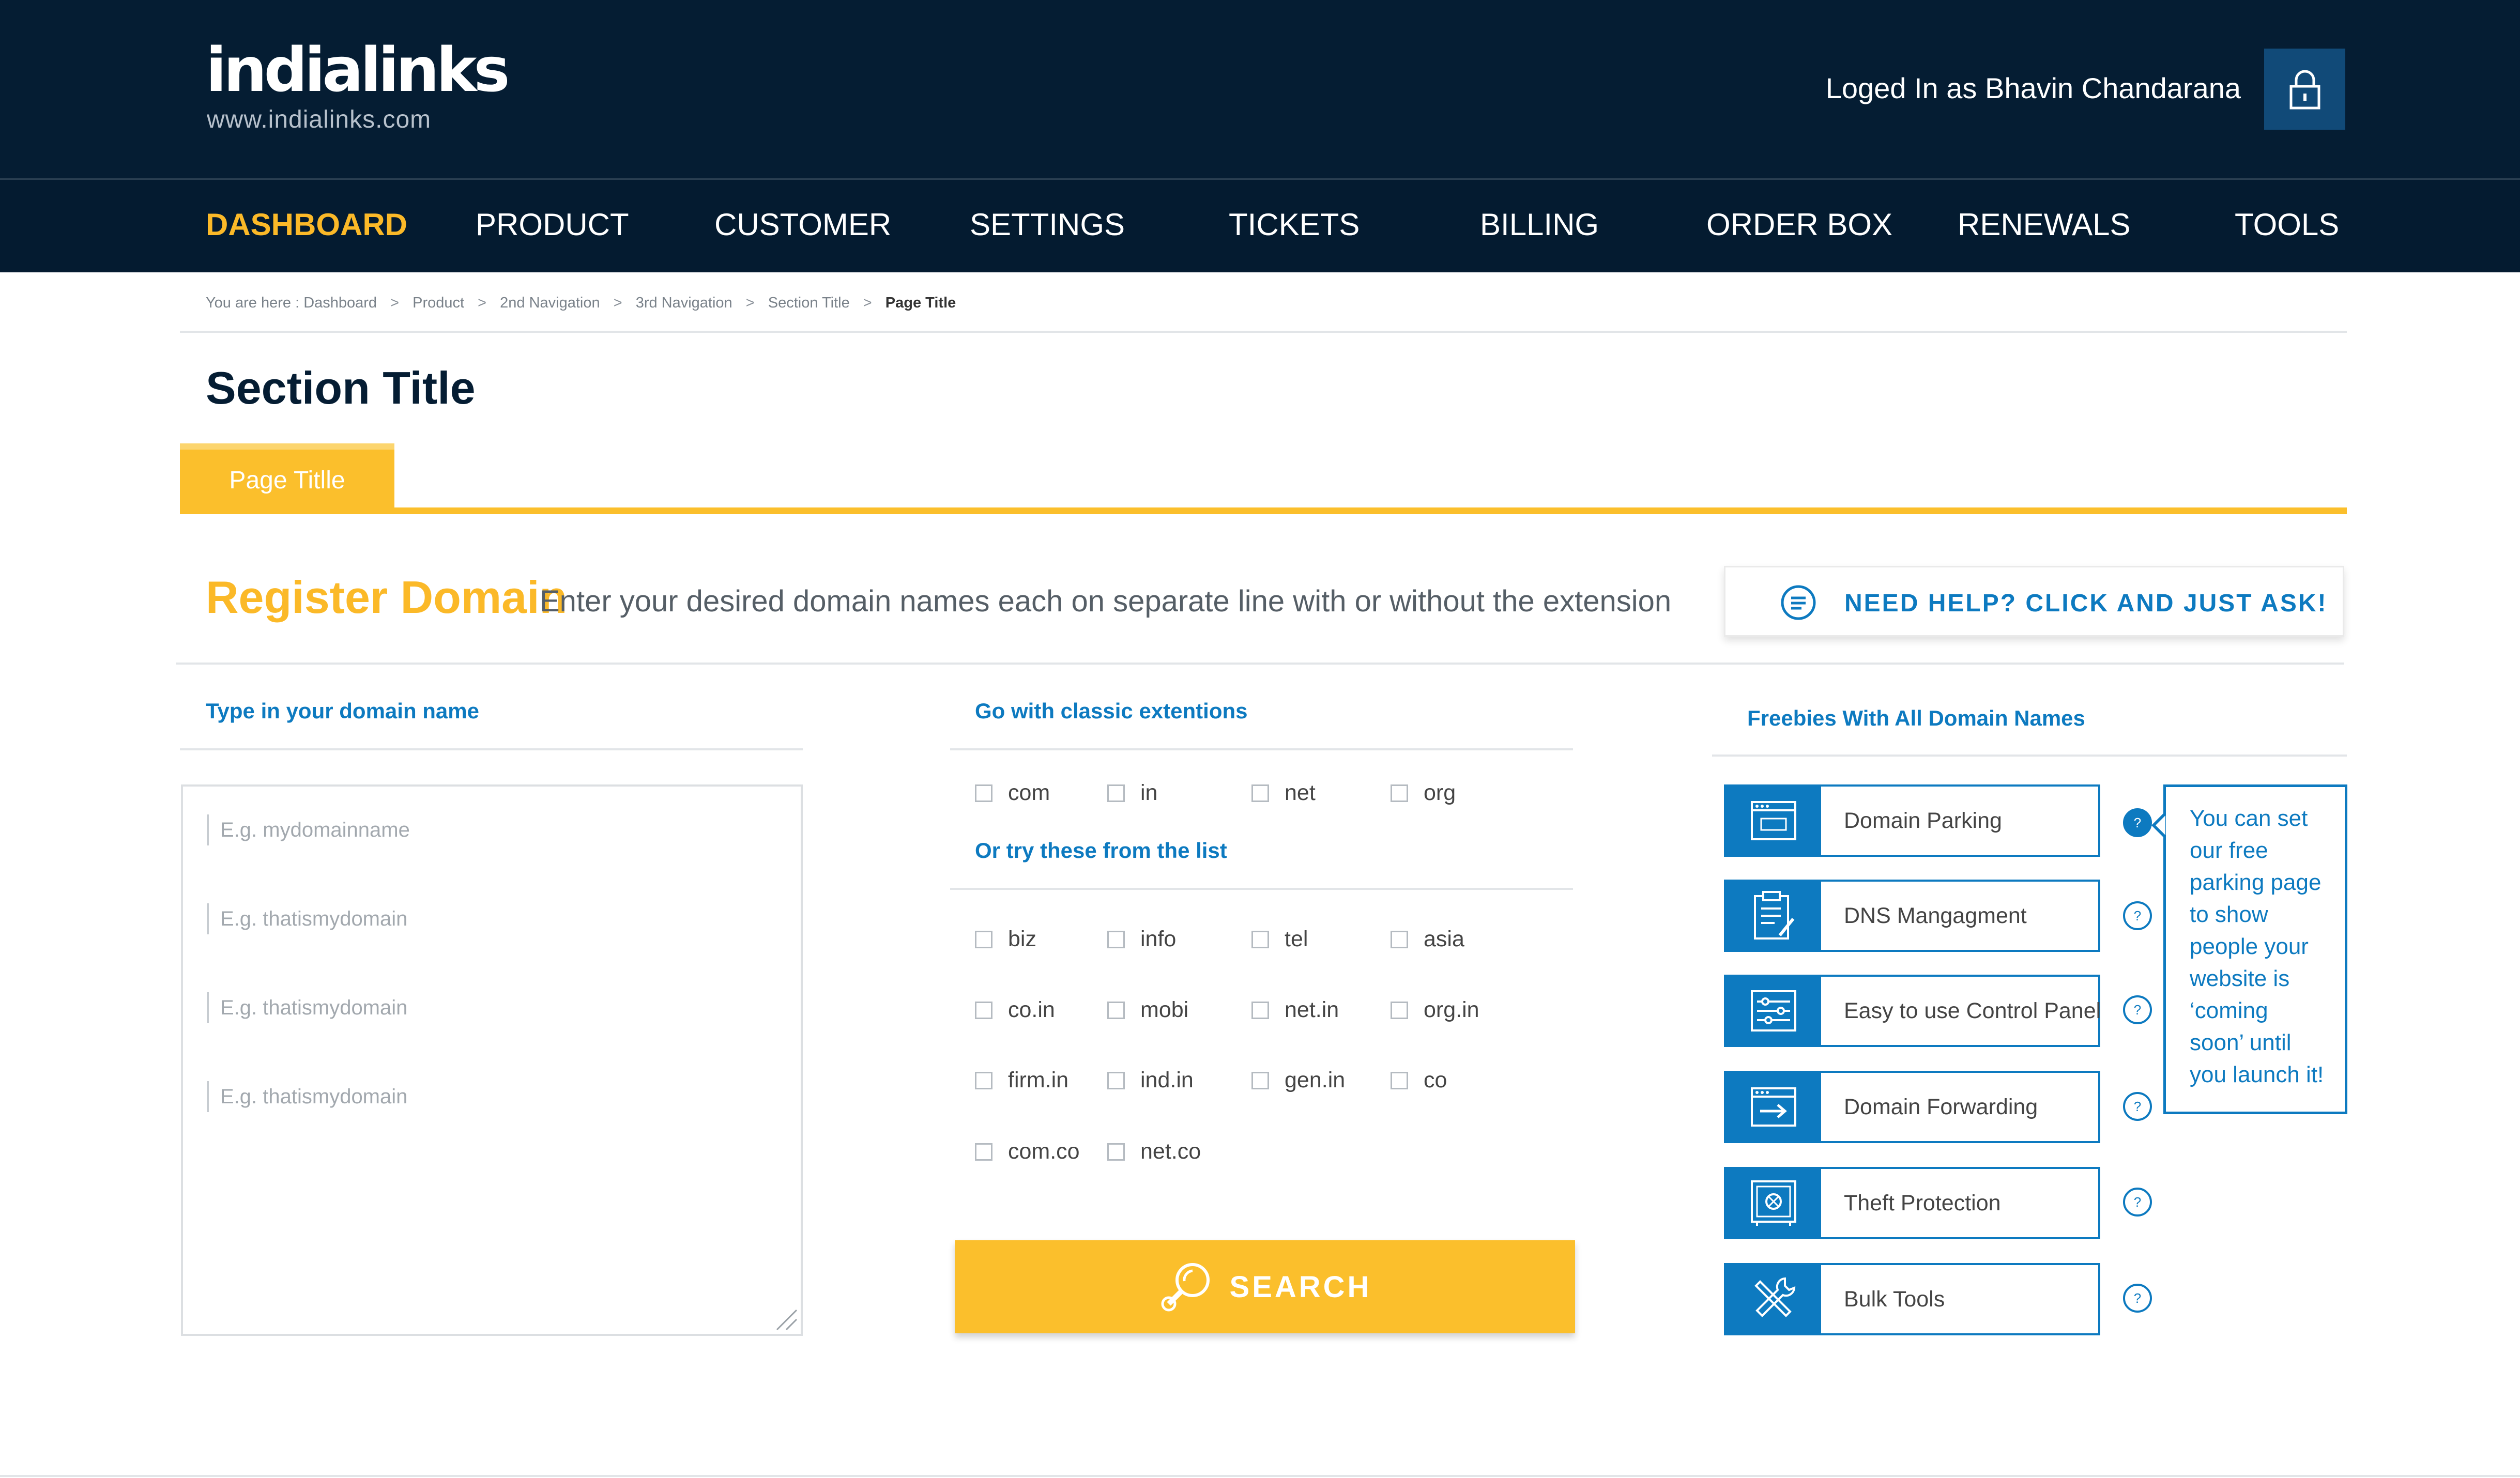 The image size is (2520, 1478). I want to click on ext-asia: asia, so click(1427, 940).